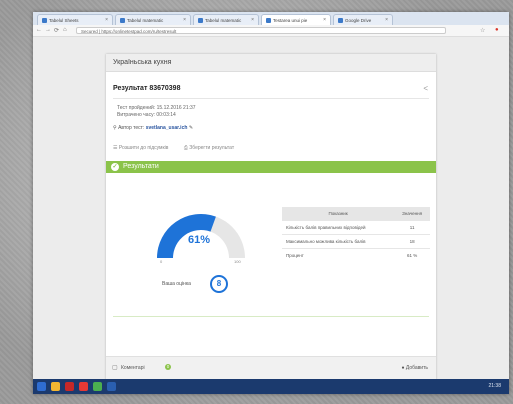 The height and width of the screenshot is (404, 513). I want to click on comments-label: Коментарі, so click(133, 368).